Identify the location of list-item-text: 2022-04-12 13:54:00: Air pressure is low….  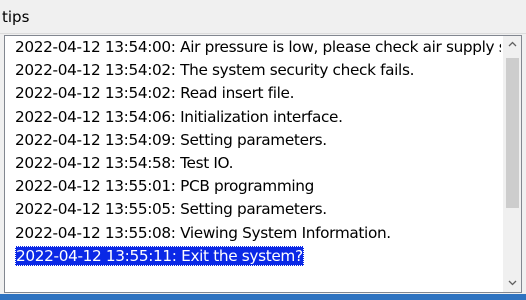
(258, 47).